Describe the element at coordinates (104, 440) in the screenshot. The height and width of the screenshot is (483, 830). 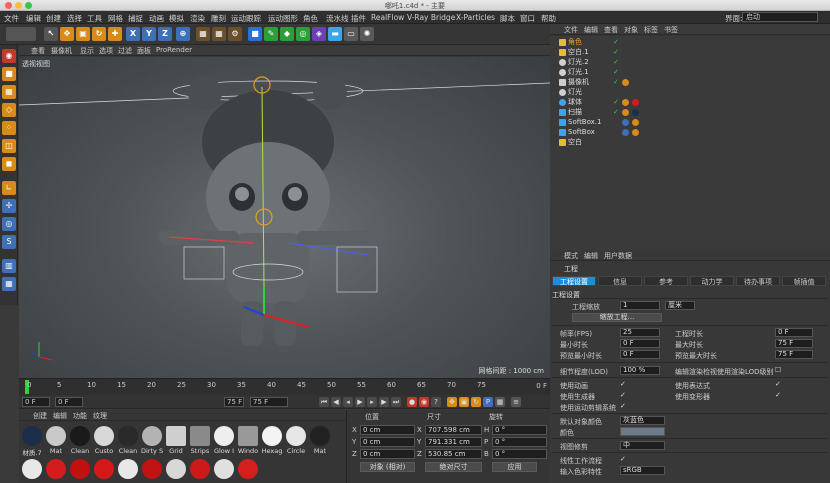
I see `material-swatch: Custo` at that location.